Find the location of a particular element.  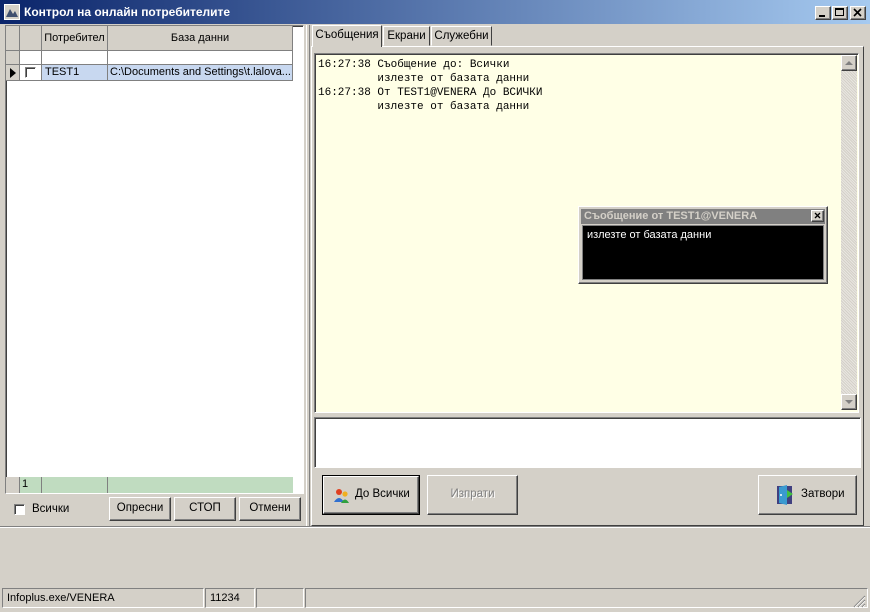

column-header-user: Потребител is located at coordinates (75, 38).